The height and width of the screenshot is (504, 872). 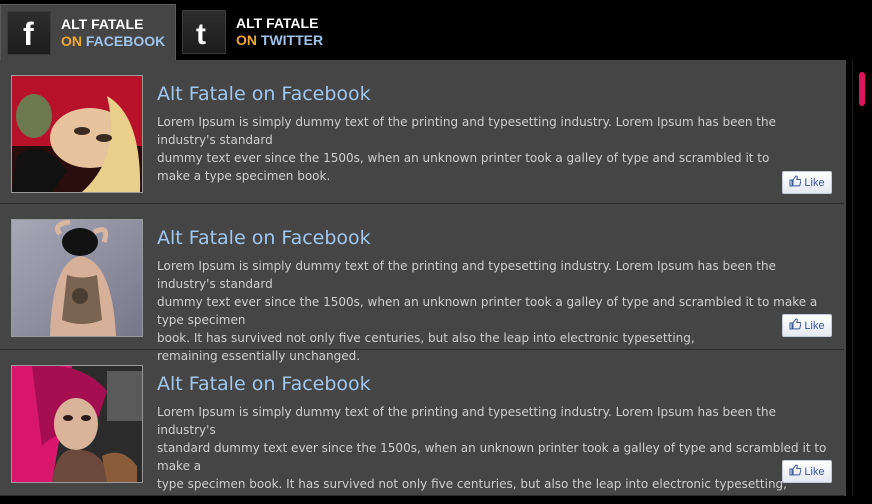 I want to click on tab-facebook-title: ALT FATALE, so click(x=102, y=24).